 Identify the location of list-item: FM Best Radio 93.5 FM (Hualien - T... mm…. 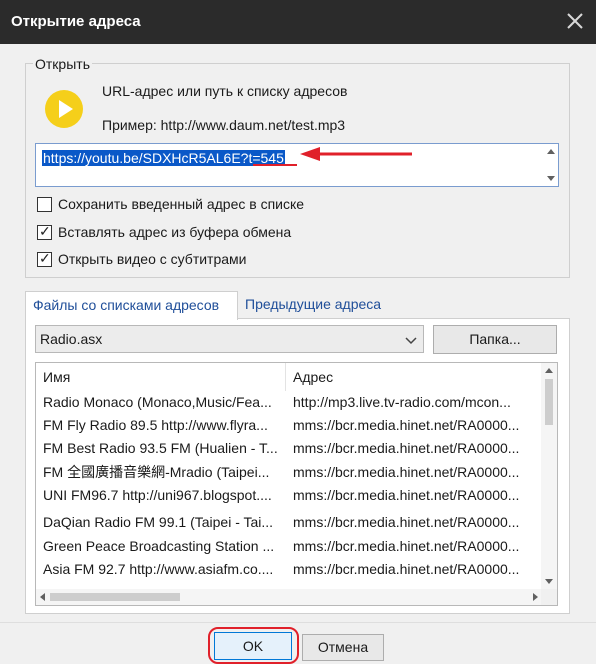
(289, 448).